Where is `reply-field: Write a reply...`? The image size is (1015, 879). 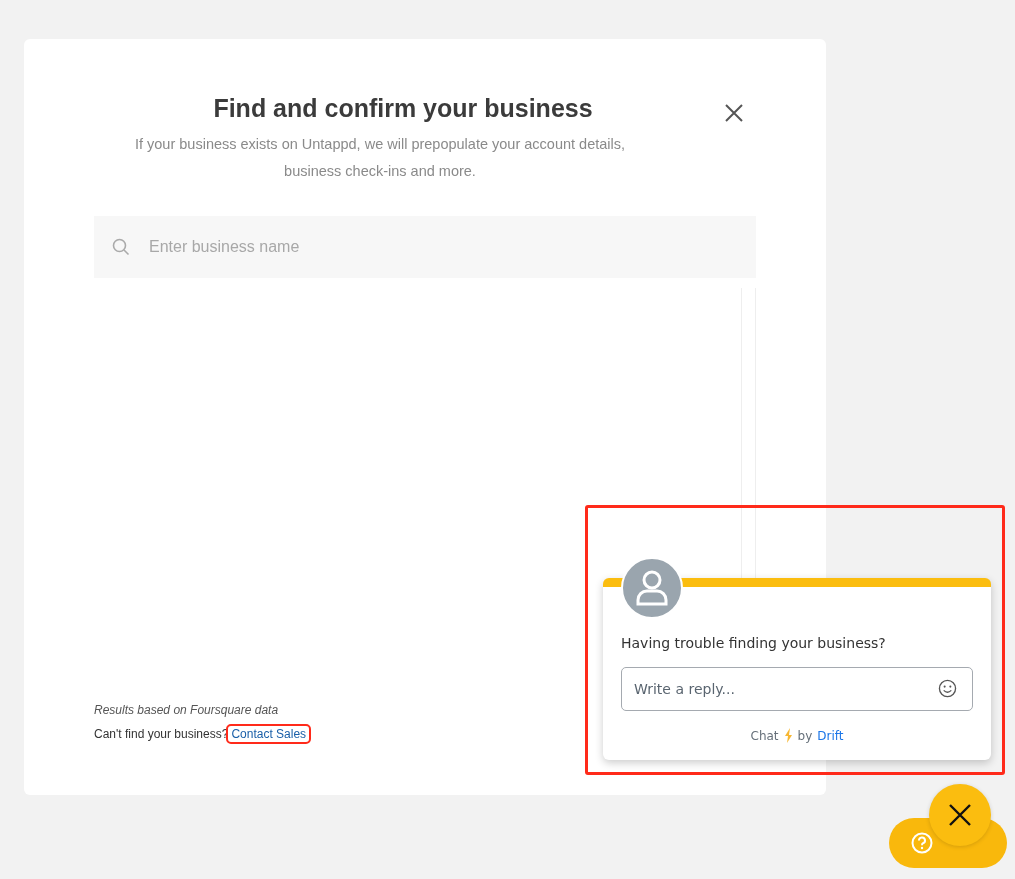
reply-field: Write a reply... is located at coordinates (797, 689).